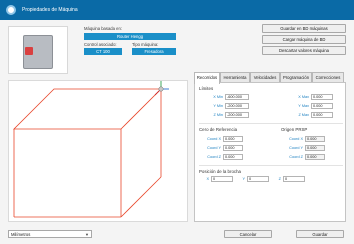  Describe the element at coordinates (294, 179) in the screenshot. I see `brush-z-input: 0` at that location.